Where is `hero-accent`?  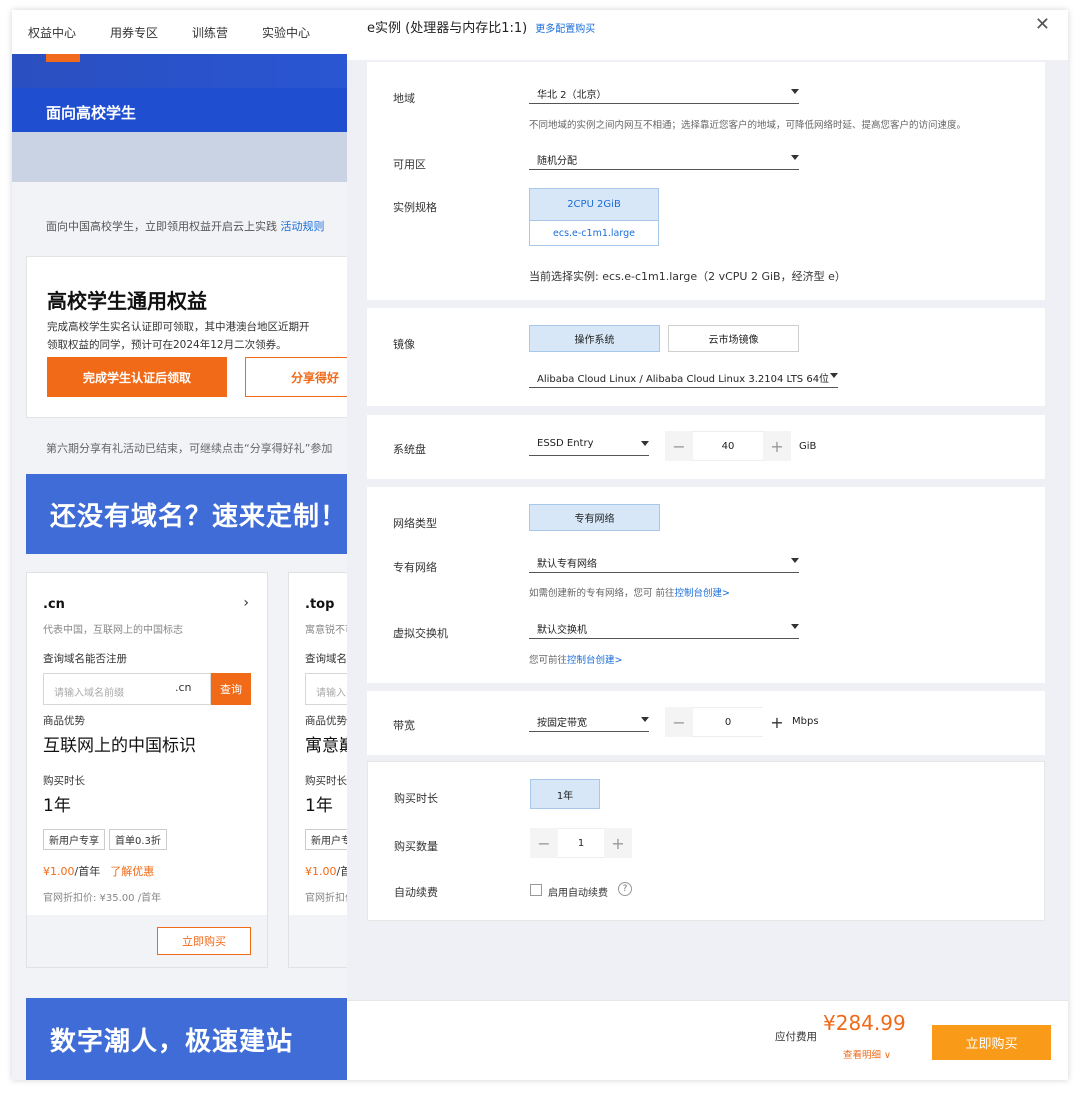
hero-accent is located at coordinates (63, 58).